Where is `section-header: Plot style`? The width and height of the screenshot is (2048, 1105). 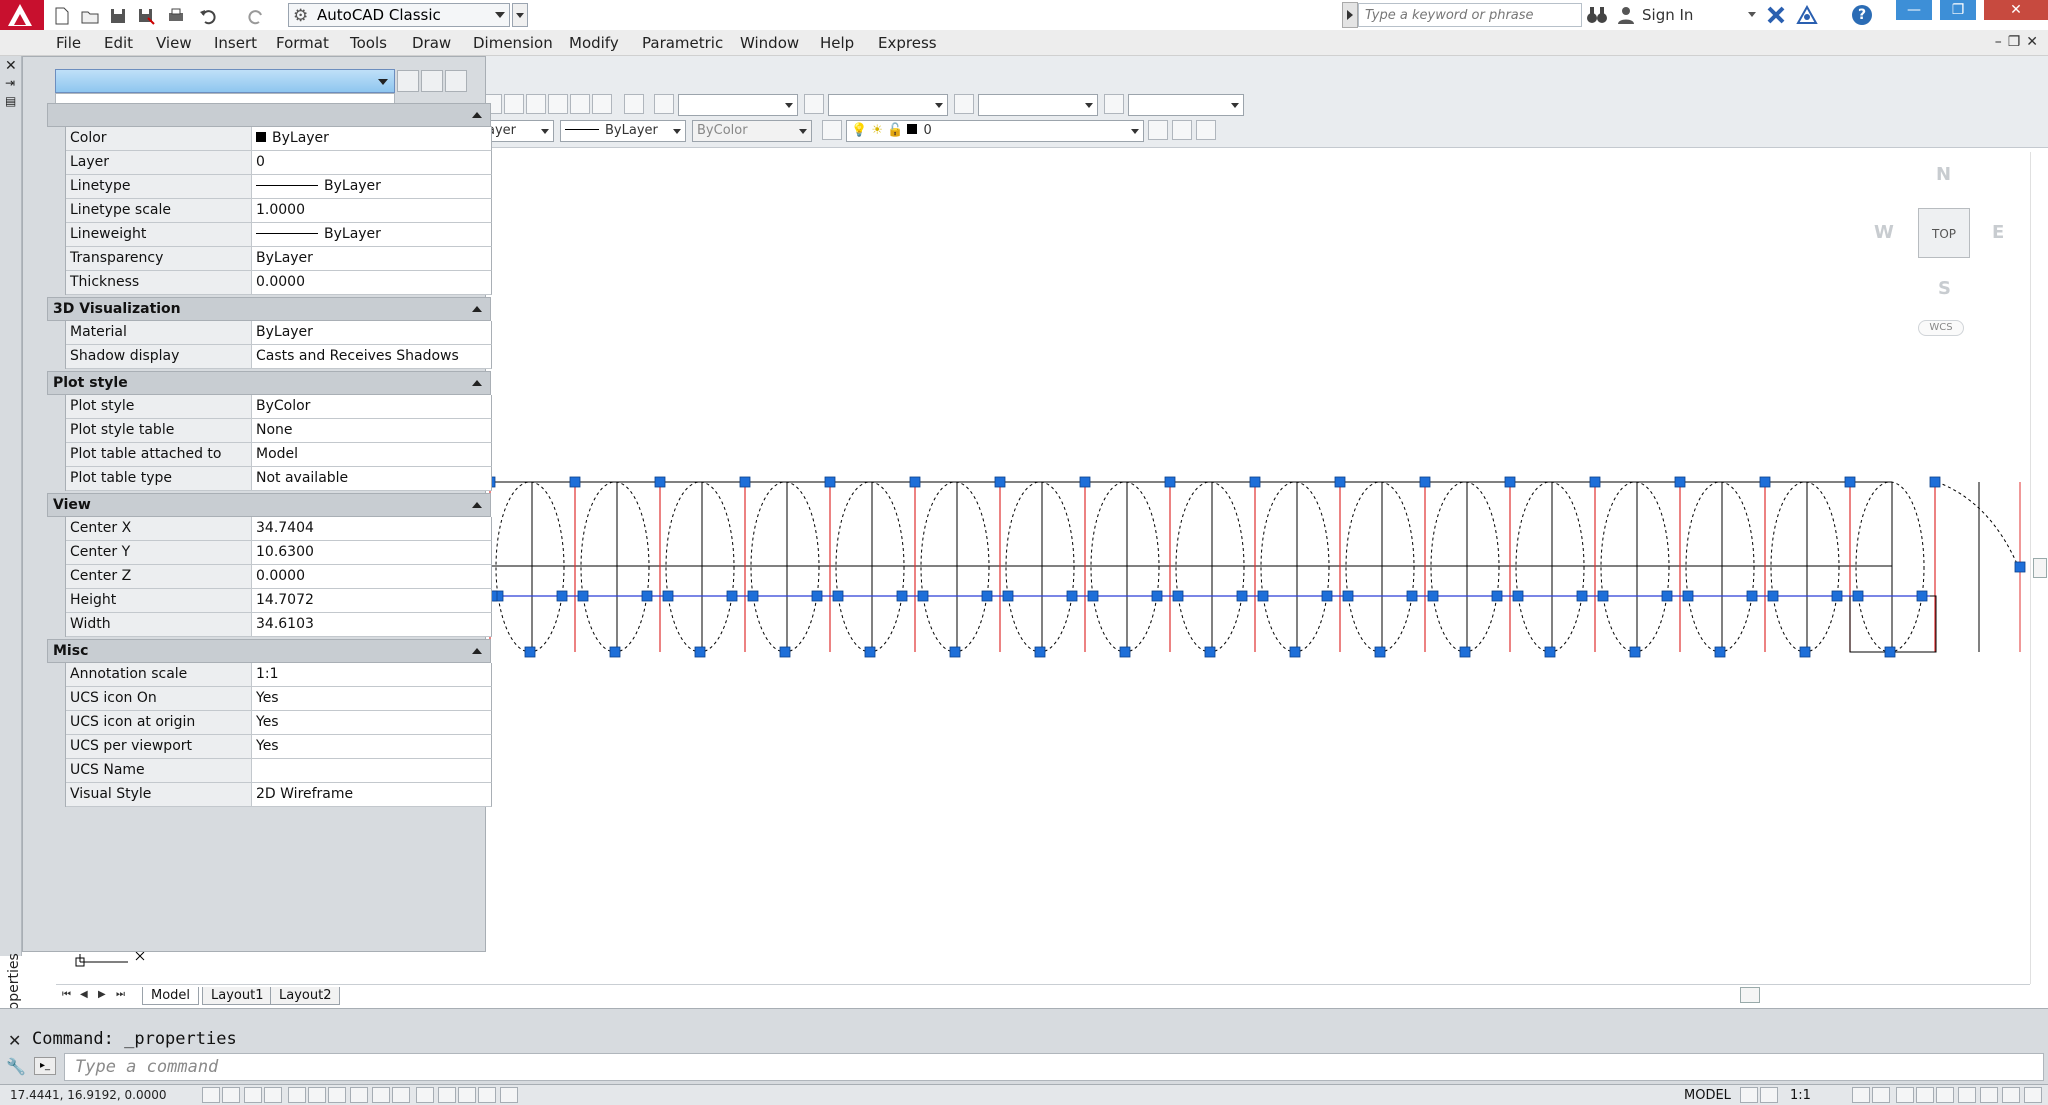 section-header: Plot style is located at coordinates (269, 383).